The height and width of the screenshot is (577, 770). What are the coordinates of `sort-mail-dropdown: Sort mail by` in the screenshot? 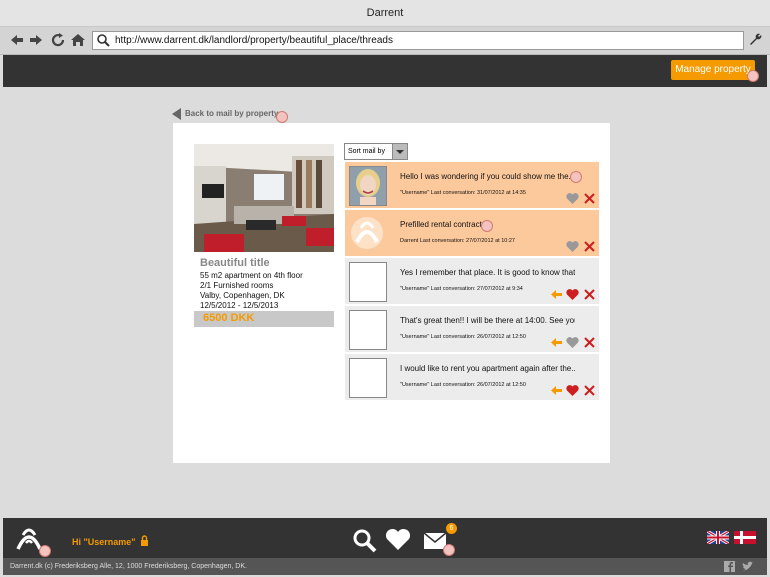 It's located at (376, 151).